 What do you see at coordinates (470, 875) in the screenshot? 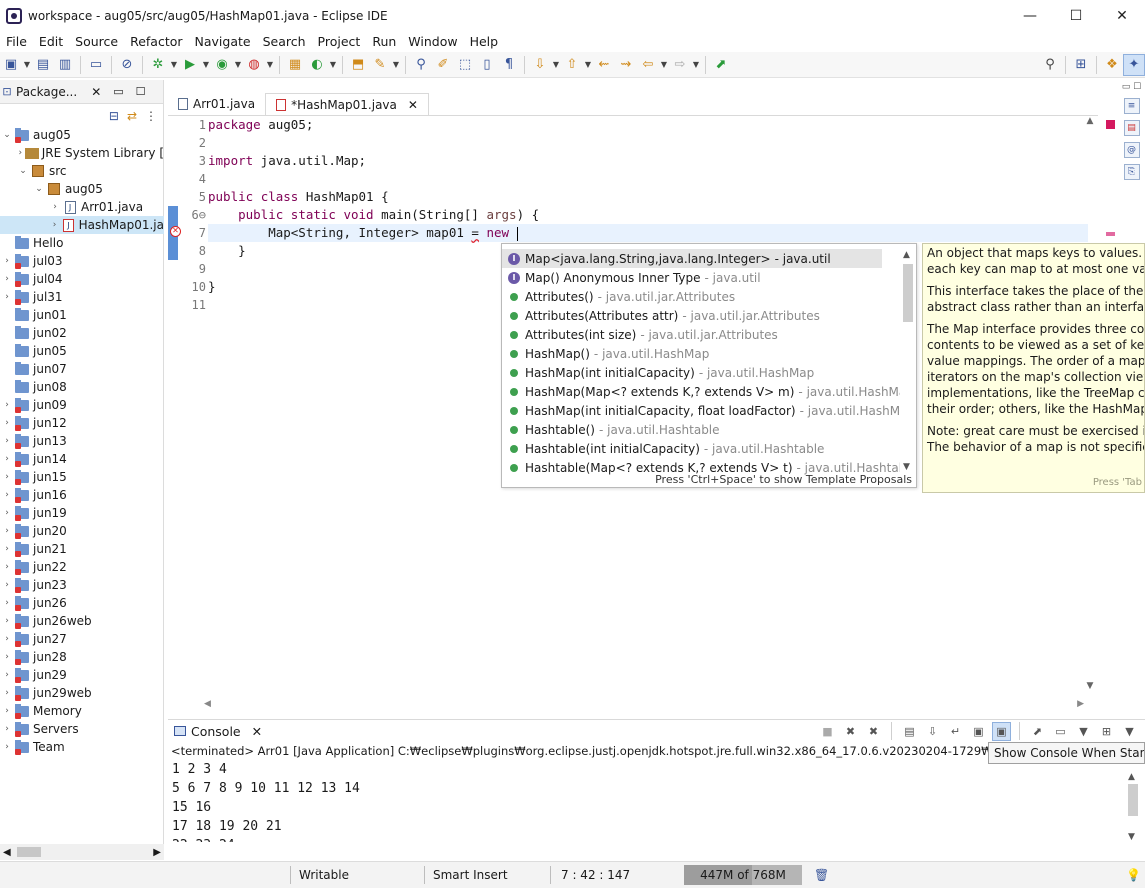
I see `status-insert-mode: Smart Insert` at bounding box center [470, 875].